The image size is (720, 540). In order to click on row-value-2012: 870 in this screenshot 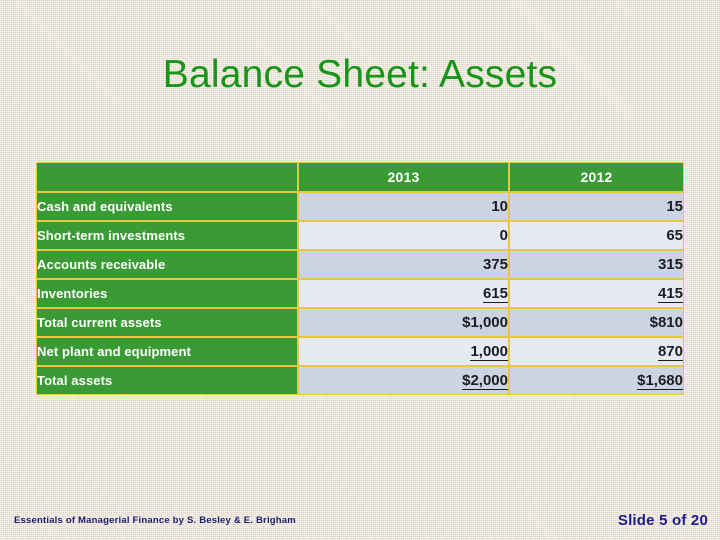, I will do `click(596, 351)`.